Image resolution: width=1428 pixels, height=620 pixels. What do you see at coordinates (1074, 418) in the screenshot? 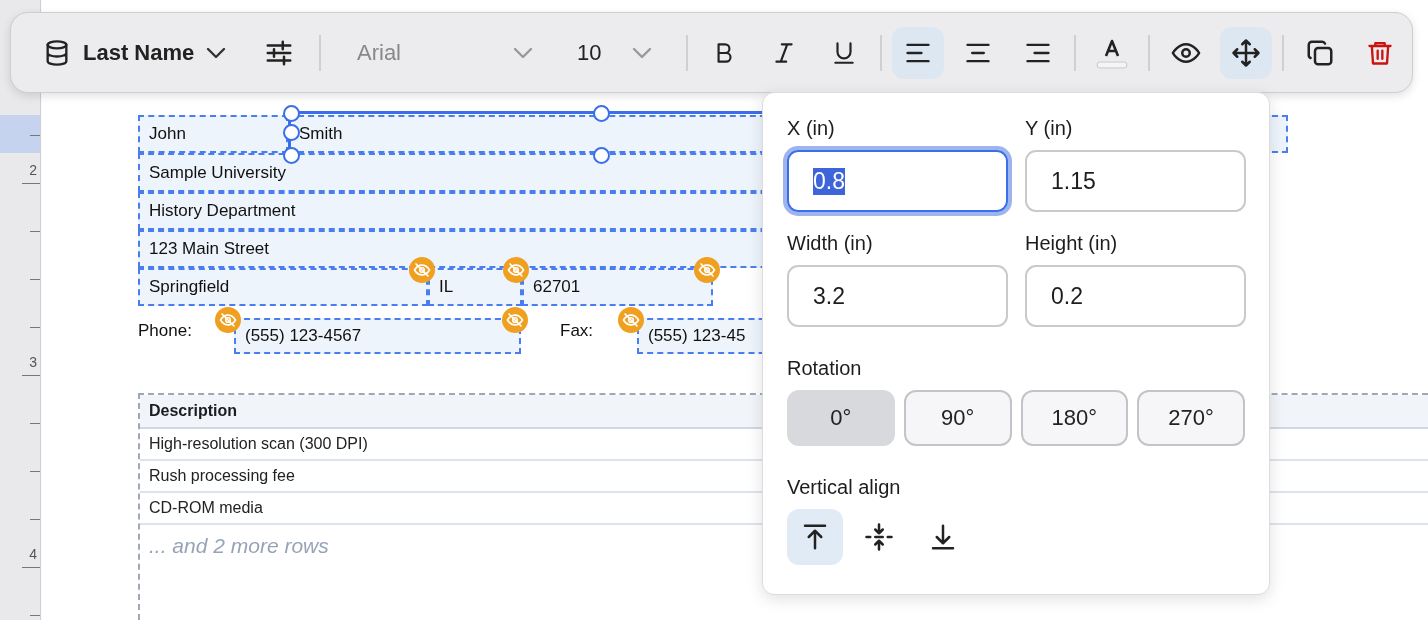
I see `rotation-button: 180°` at bounding box center [1074, 418].